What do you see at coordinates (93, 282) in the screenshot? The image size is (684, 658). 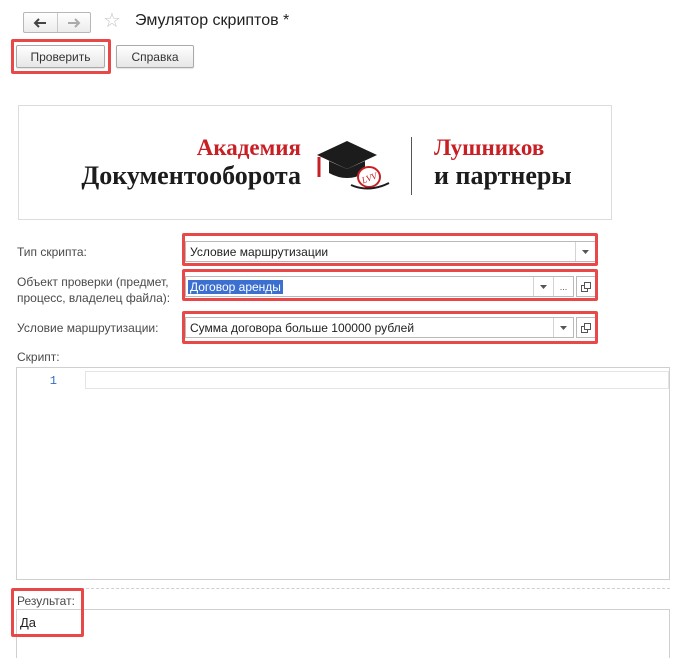 I see `check-object-label-line1: Объект проверки (предмет,` at bounding box center [93, 282].